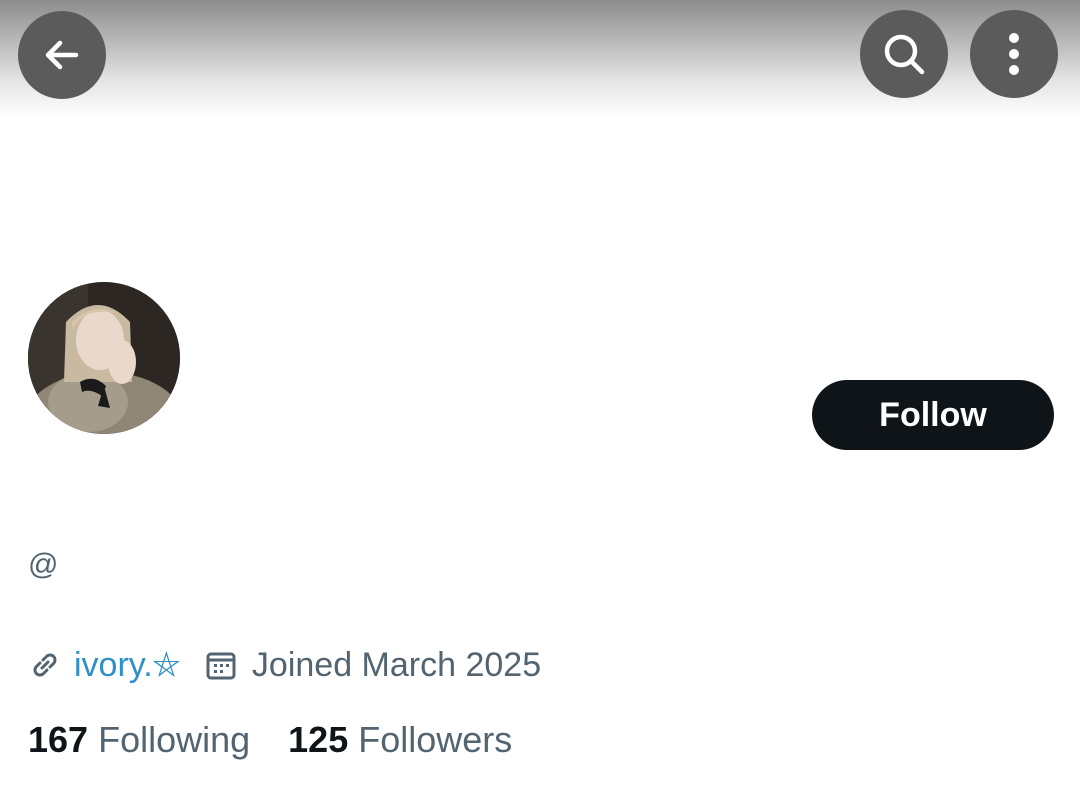 The height and width of the screenshot is (788, 1080). I want to click on follow-stats: 167 Following 125 Followers, so click(270, 740).